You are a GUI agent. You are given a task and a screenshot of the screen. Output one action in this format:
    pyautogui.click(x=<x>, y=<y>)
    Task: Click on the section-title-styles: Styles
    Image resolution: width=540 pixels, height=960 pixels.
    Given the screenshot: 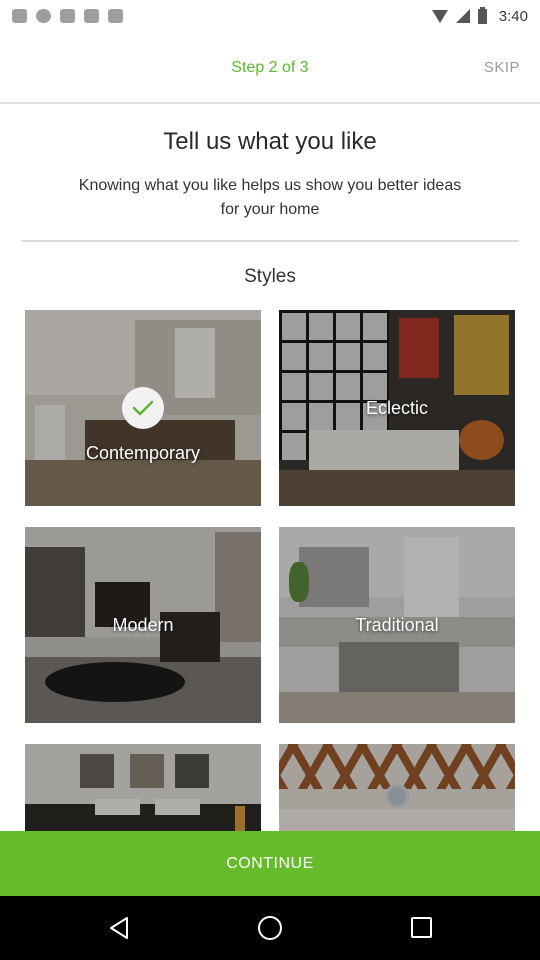 What is the action you would take?
    pyautogui.click(x=270, y=276)
    